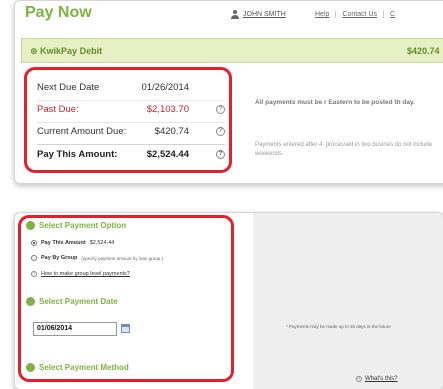 This screenshot has height=389, width=443. Describe the element at coordinates (77, 154) in the screenshot. I see `pay-this-amount-label: Pay This Amount:` at that location.